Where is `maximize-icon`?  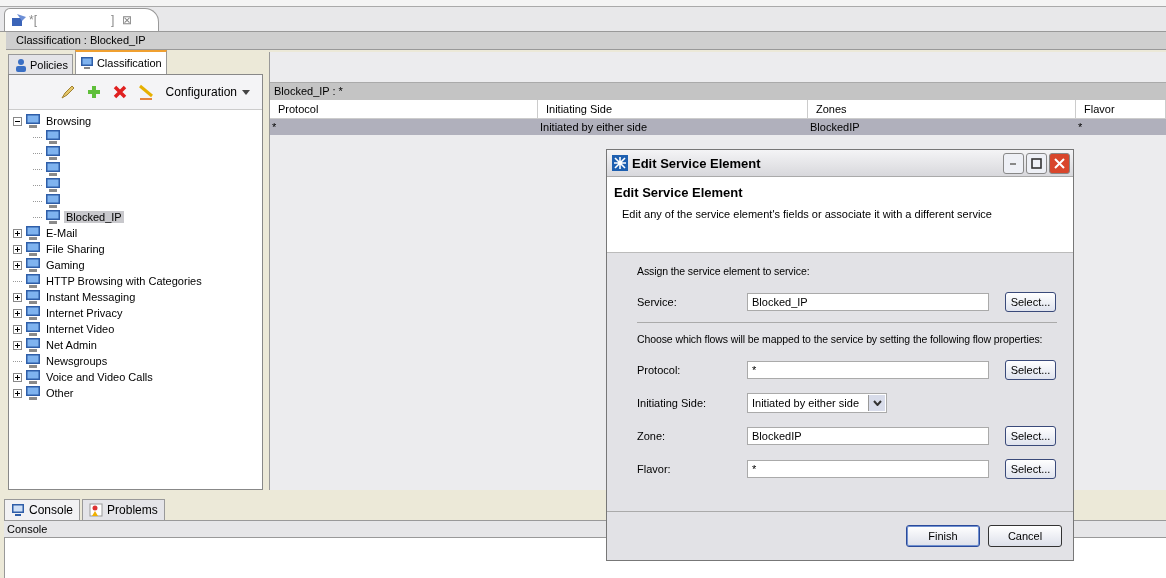 maximize-icon is located at coordinates (1036, 163).